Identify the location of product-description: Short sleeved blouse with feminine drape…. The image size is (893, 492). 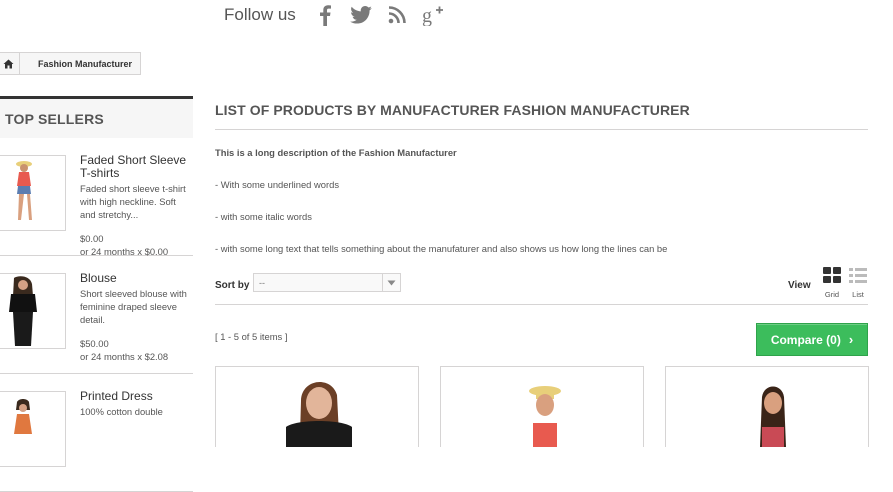
(133, 306).